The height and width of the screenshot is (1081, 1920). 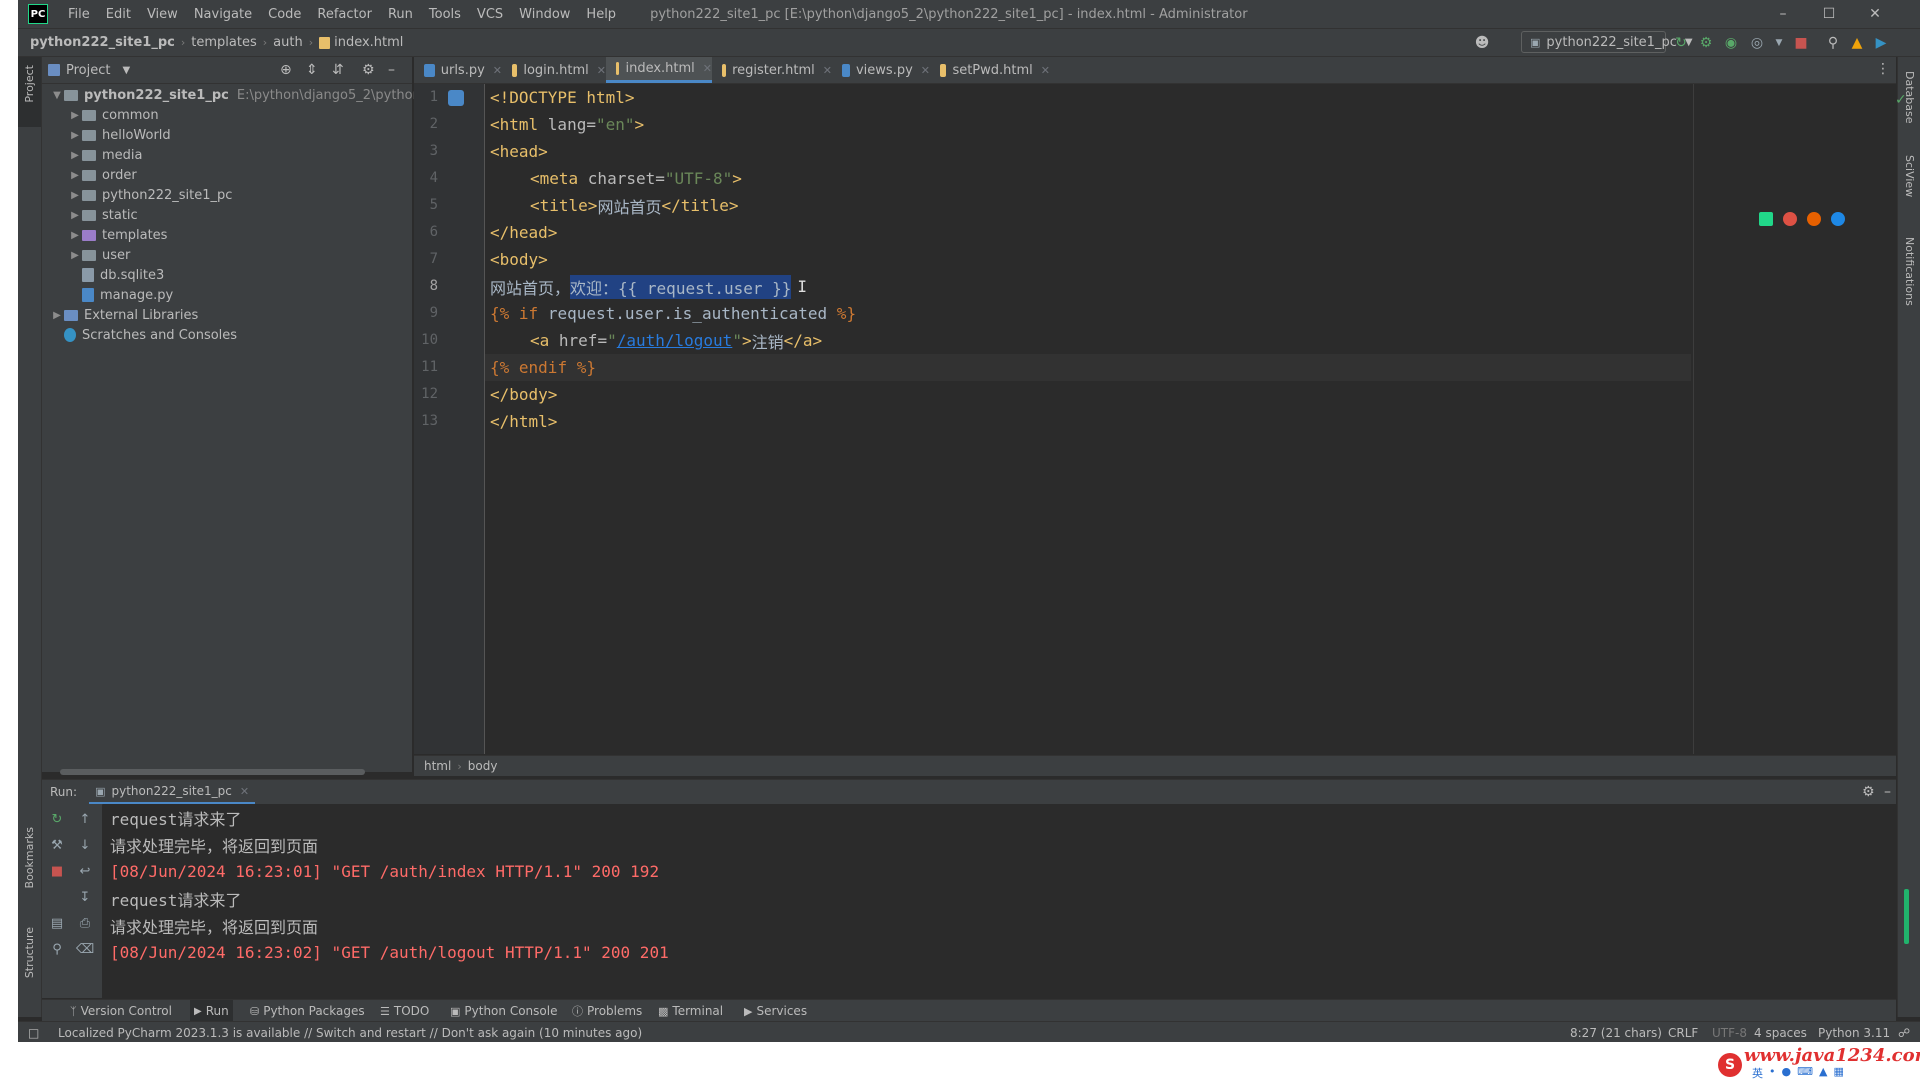 What do you see at coordinates (544, 14) in the screenshot?
I see `menu-window: Window` at bounding box center [544, 14].